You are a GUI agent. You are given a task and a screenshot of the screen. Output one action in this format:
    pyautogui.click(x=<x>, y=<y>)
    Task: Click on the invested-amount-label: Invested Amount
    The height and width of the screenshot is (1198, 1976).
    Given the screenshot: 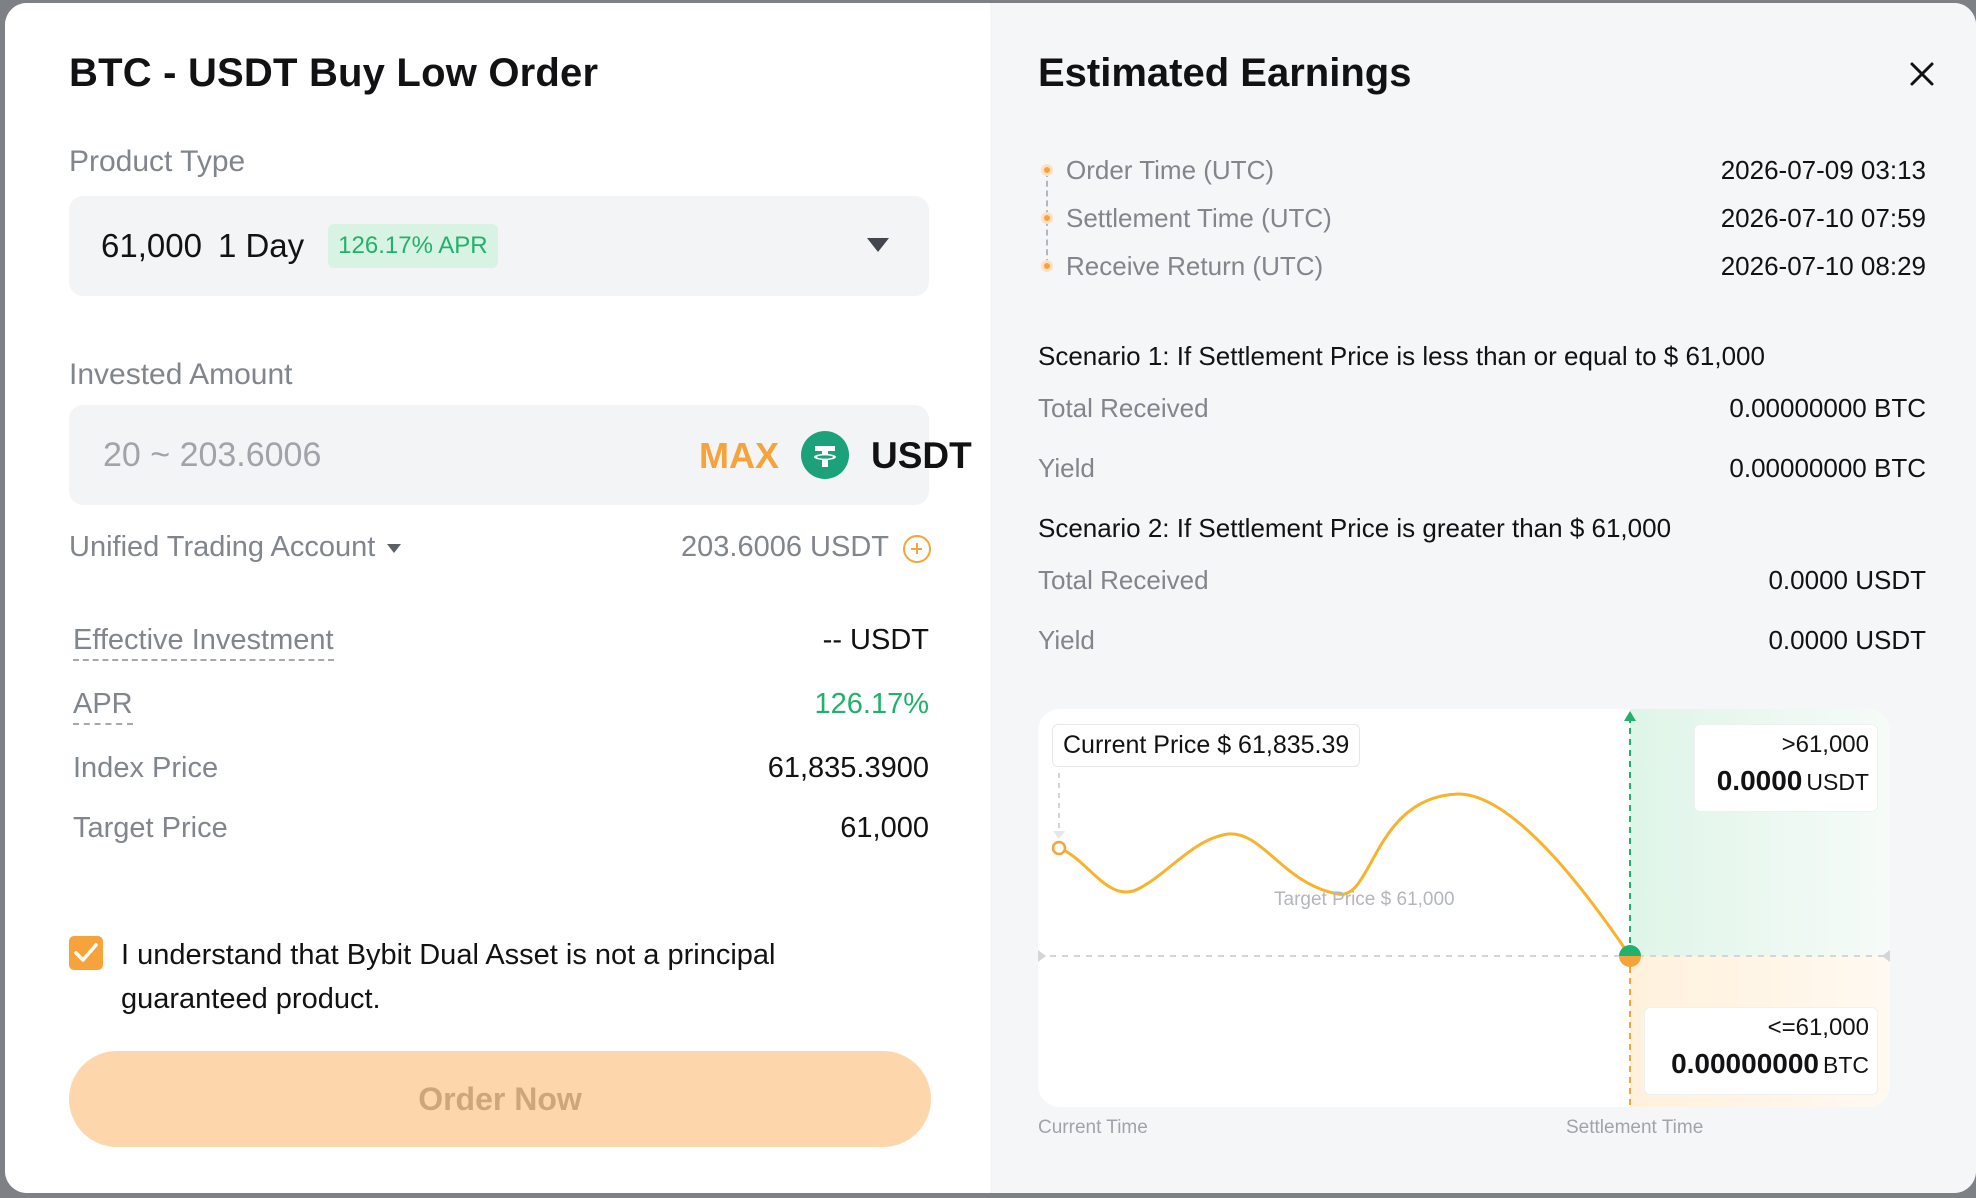 What is the action you would take?
    pyautogui.click(x=181, y=374)
    